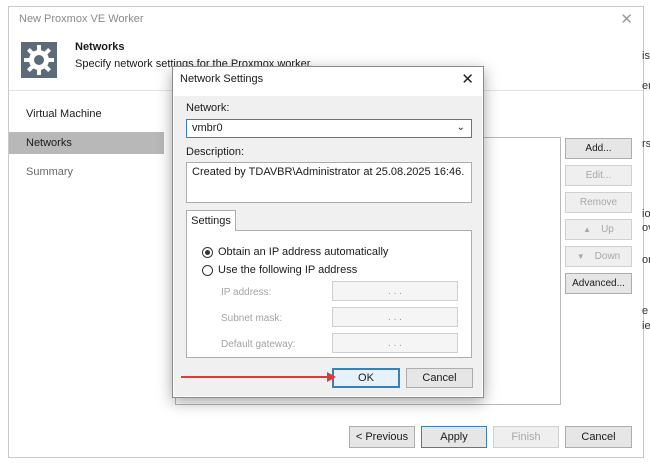 The image size is (650, 465). I want to click on wizard-titlebar: New Proxmox VE Worker ✕, so click(326, 19).